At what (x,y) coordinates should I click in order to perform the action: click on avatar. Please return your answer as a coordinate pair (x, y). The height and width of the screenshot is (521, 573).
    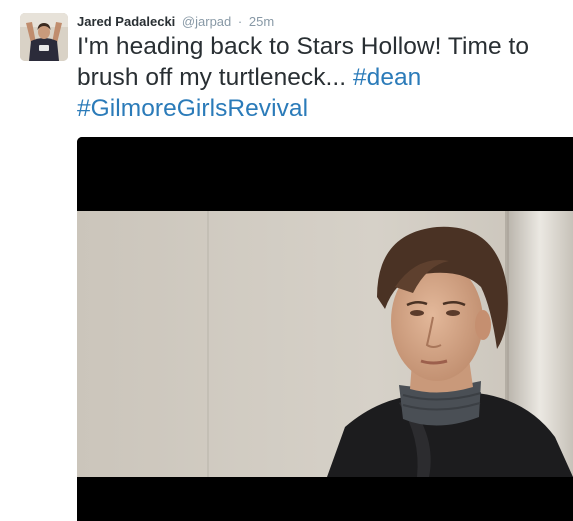
    Looking at the image, I should click on (44, 37).